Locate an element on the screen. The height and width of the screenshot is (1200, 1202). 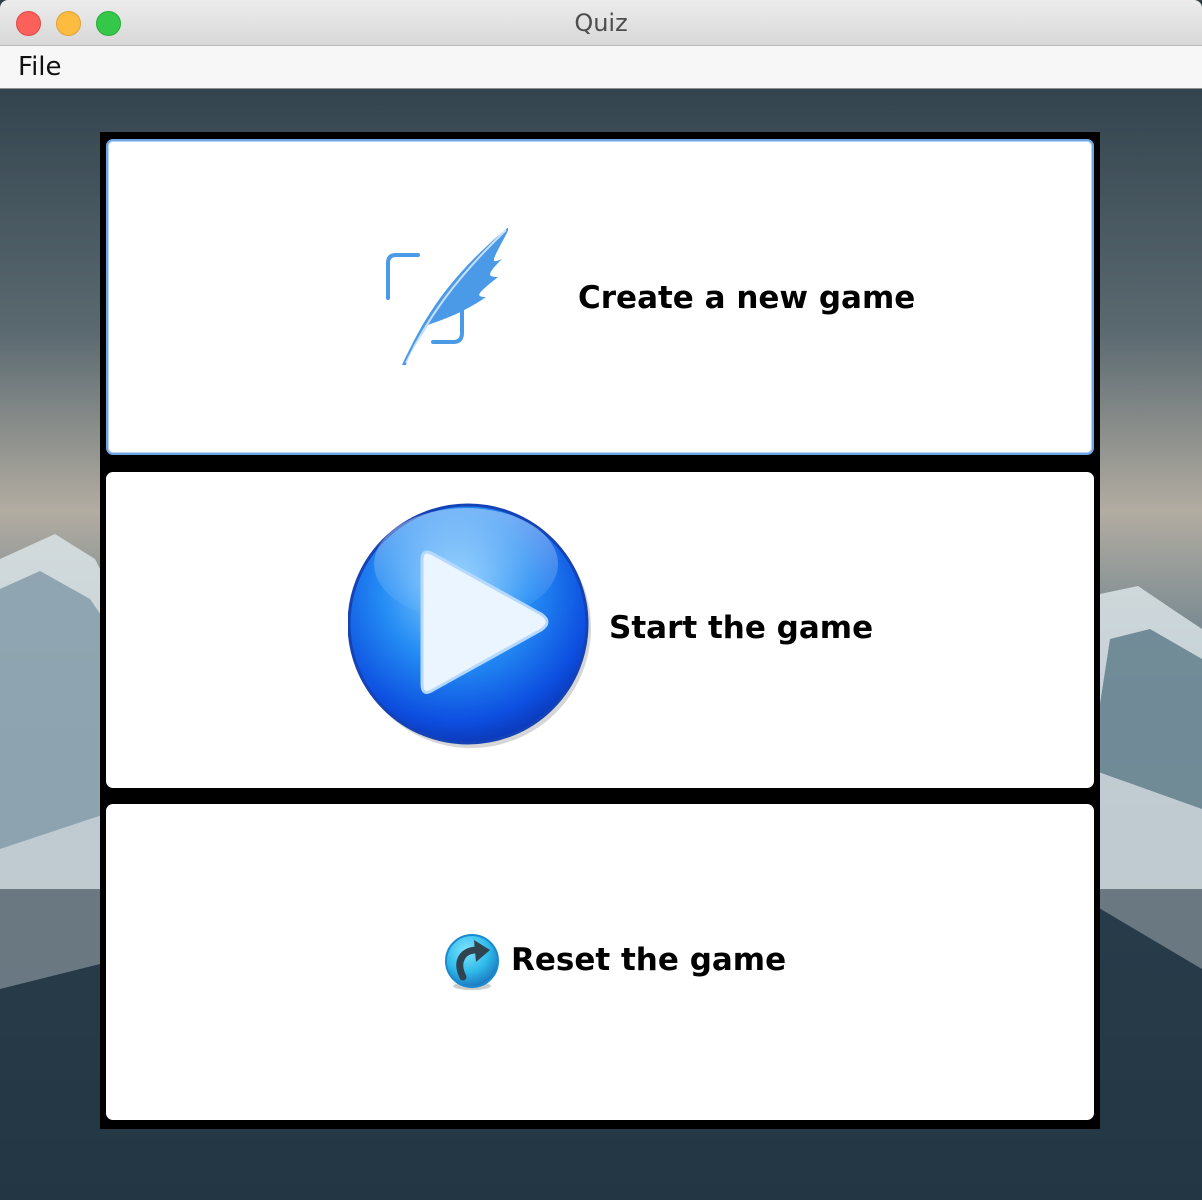
play-icon is located at coordinates (472, 627).